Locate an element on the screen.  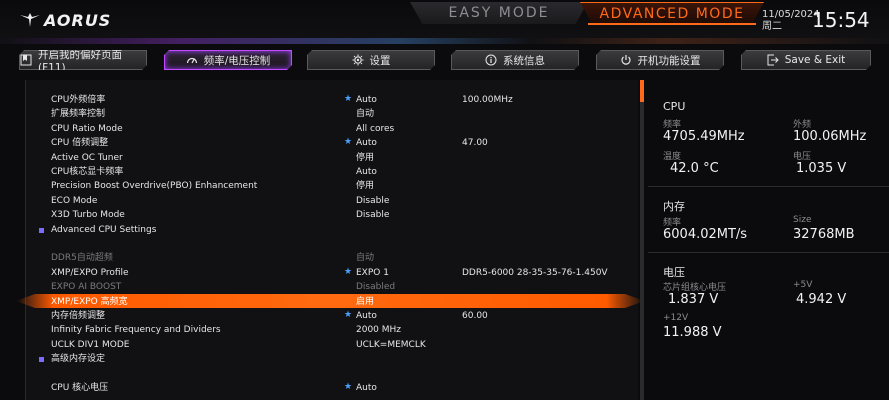
easy-mode-button: EASY MODE is located at coordinates (499, 13).